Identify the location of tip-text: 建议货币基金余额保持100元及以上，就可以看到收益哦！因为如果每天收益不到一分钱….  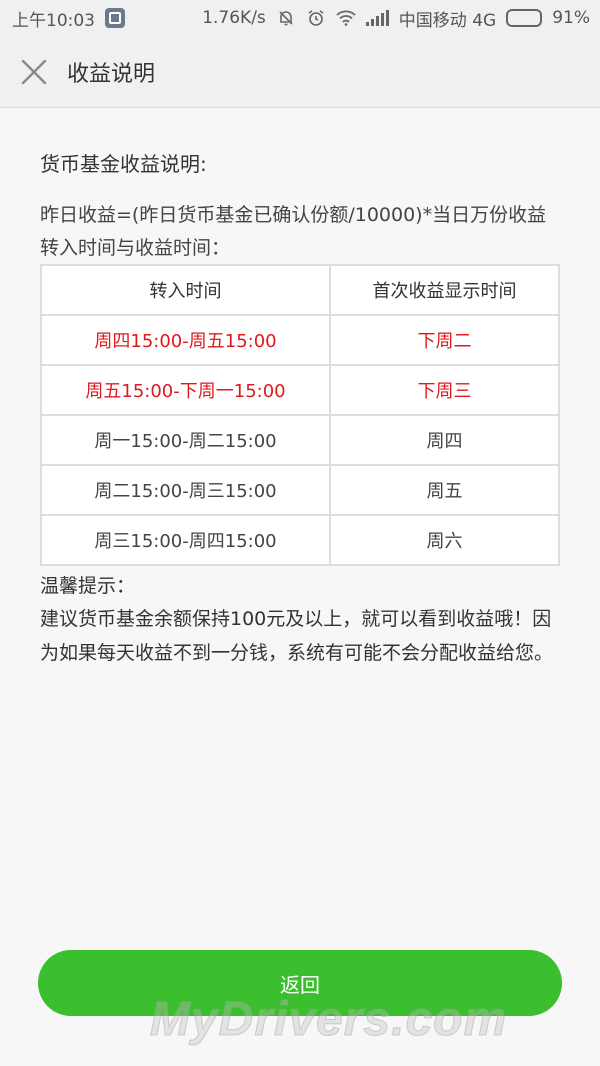
(297, 636).